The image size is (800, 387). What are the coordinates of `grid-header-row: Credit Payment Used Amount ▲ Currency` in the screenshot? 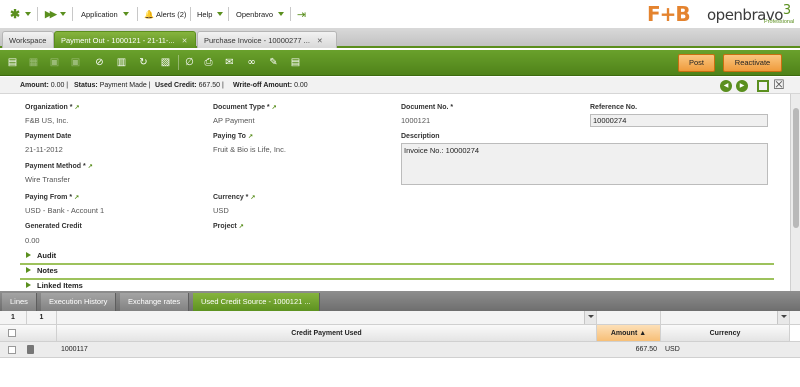 It's located at (400, 333).